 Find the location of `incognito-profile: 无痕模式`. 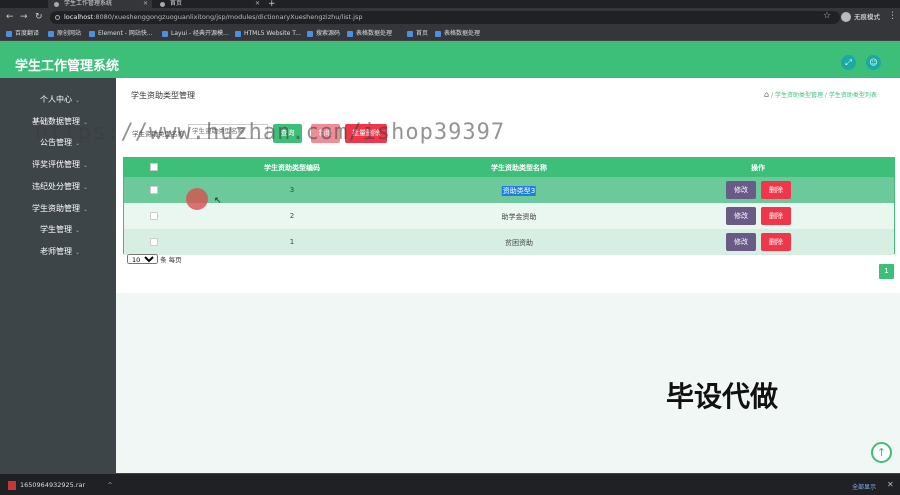

incognito-profile: 无痕模式 is located at coordinates (860, 17).